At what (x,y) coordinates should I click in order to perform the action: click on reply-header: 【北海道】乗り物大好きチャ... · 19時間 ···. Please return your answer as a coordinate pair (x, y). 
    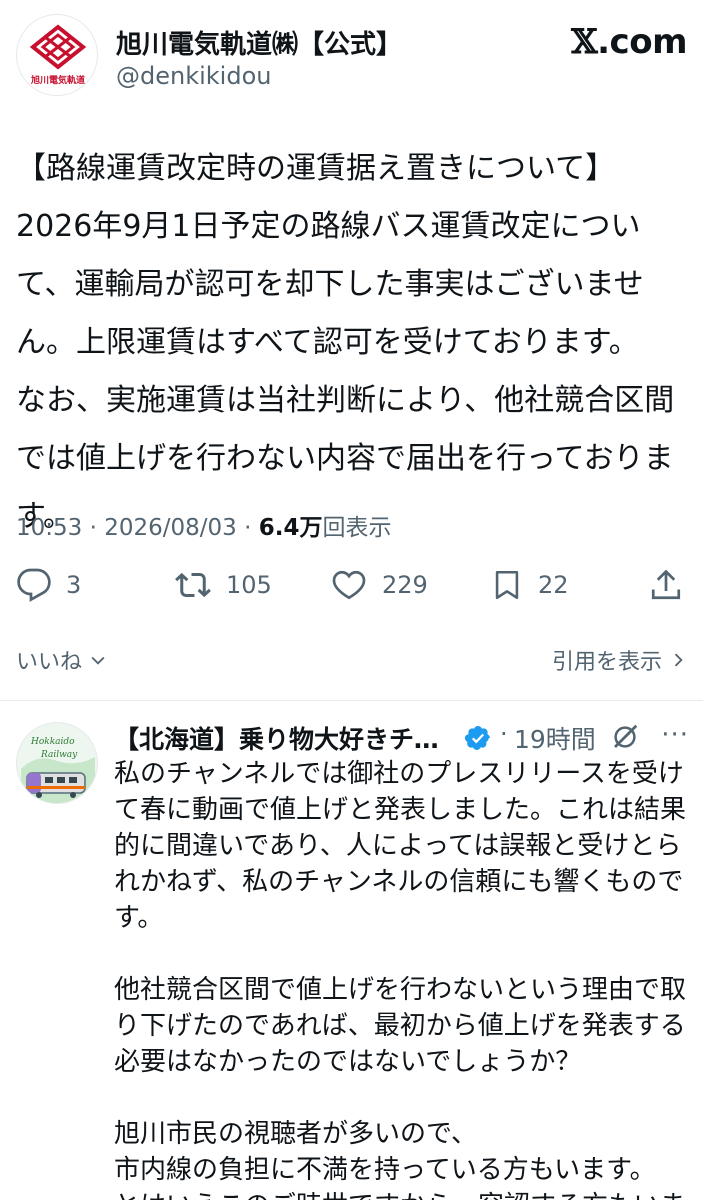
    Looking at the image, I should click on (401, 738).